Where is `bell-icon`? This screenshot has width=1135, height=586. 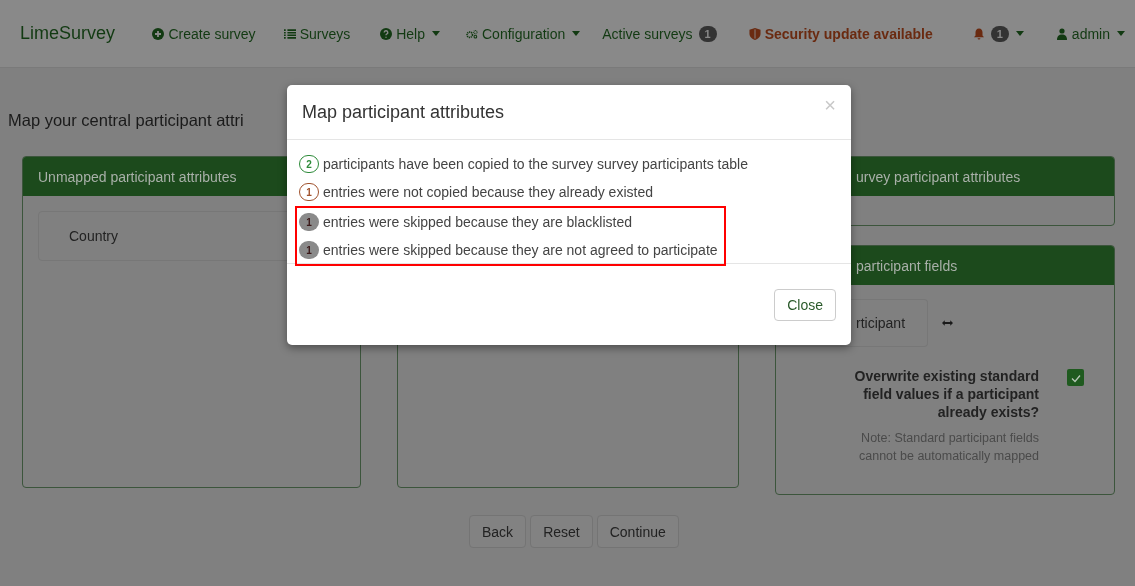
bell-icon is located at coordinates (978, 33).